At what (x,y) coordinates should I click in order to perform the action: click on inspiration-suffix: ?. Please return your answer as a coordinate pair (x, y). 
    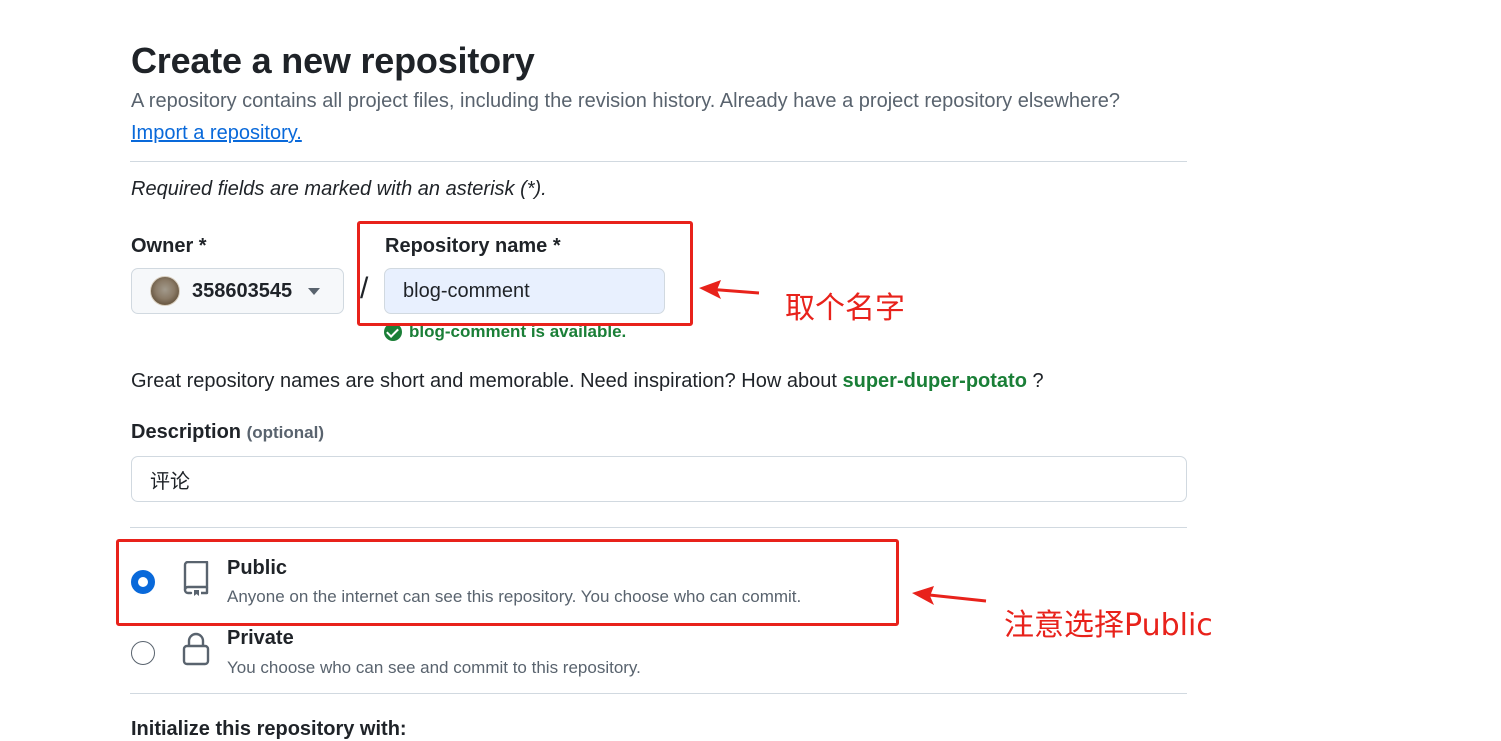
    Looking at the image, I should click on (1038, 381).